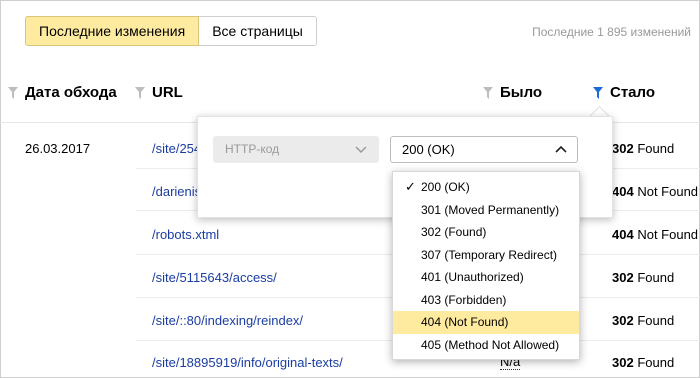 The width and height of the screenshot is (700, 378). I want to click on option-307: 307 (Temporary Redirect), so click(486, 255).